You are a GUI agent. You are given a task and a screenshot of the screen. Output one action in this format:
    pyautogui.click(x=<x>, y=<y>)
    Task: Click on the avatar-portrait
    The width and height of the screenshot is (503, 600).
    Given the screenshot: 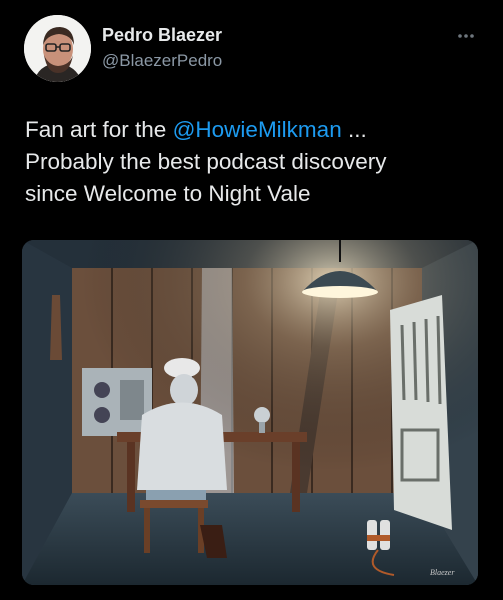 What is the action you would take?
    pyautogui.click(x=57, y=48)
    